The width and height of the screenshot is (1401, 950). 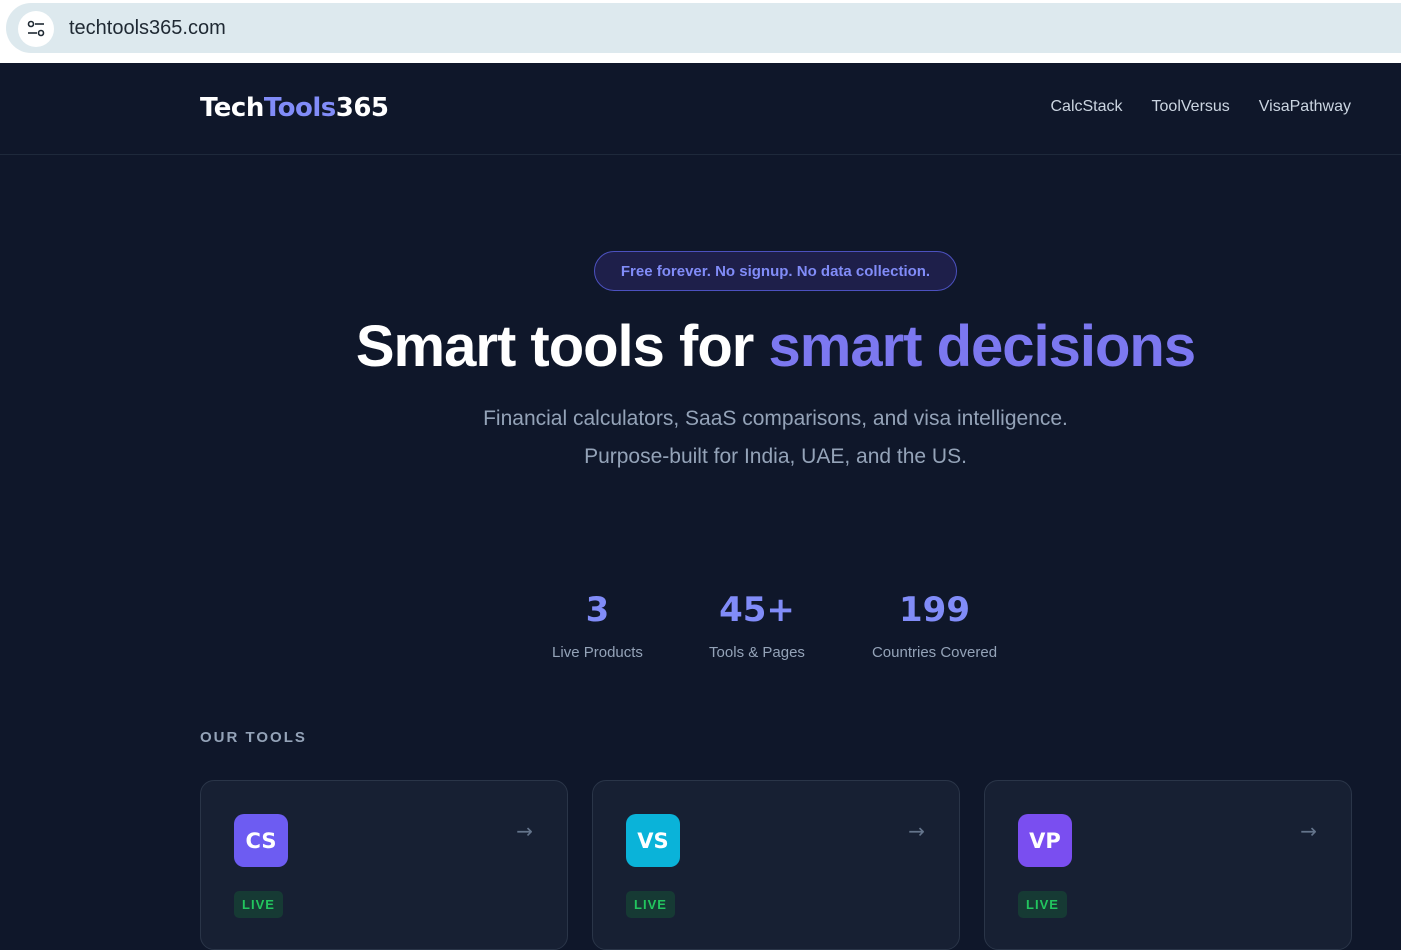 I want to click on stat-countries-covered: 199 Countries Covered, so click(x=934, y=625).